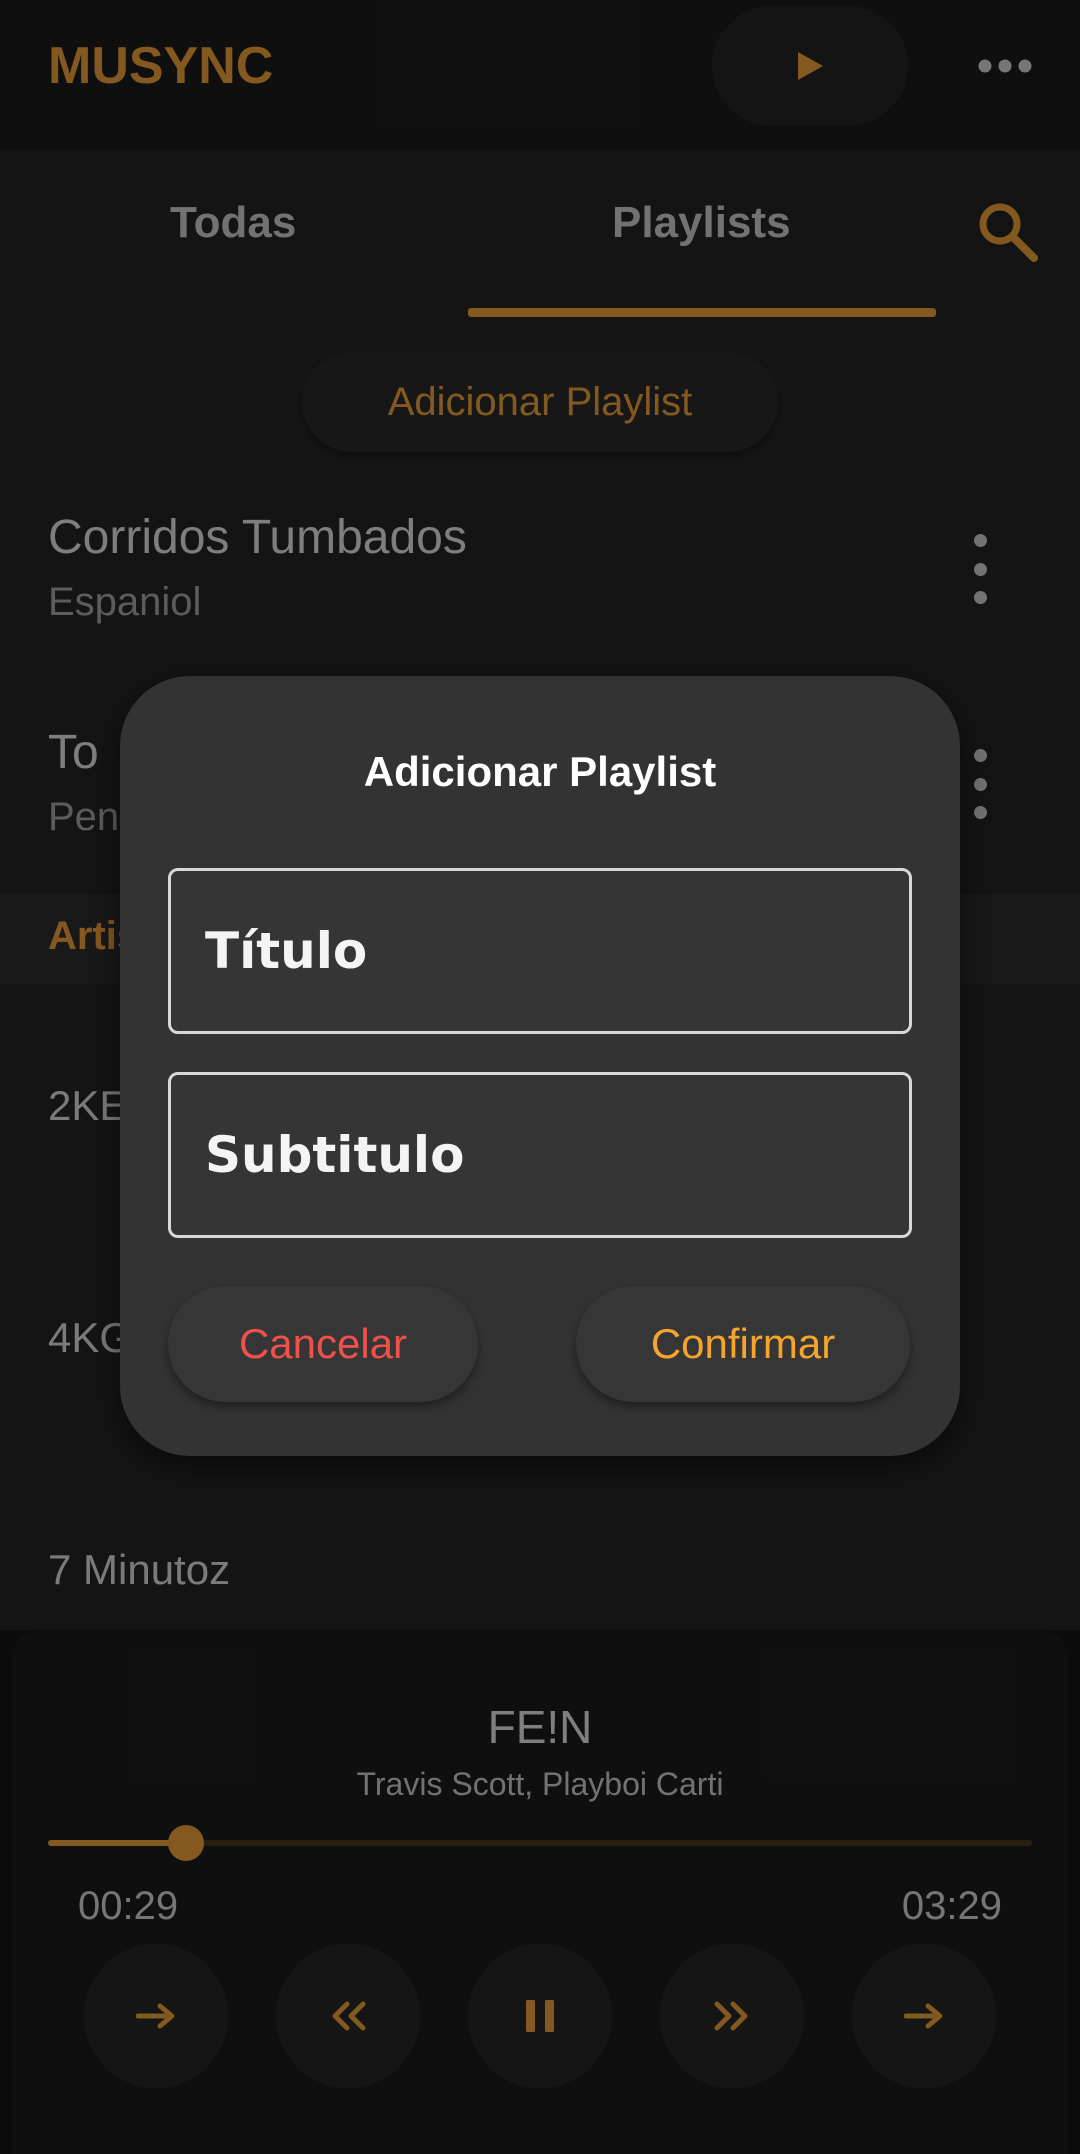 This screenshot has height=2154, width=1080. What do you see at coordinates (540, 771) in the screenshot?
I see `dialog-title: Adicionar Playlist` at bounding box center [540, 771].